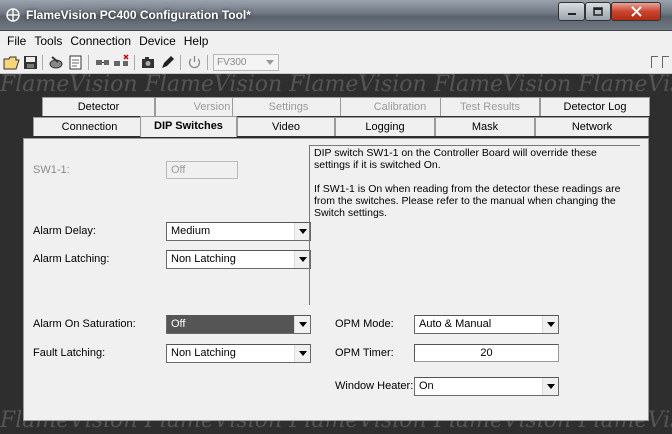  I want to click on window-heater-select: On, so click(486, 386).